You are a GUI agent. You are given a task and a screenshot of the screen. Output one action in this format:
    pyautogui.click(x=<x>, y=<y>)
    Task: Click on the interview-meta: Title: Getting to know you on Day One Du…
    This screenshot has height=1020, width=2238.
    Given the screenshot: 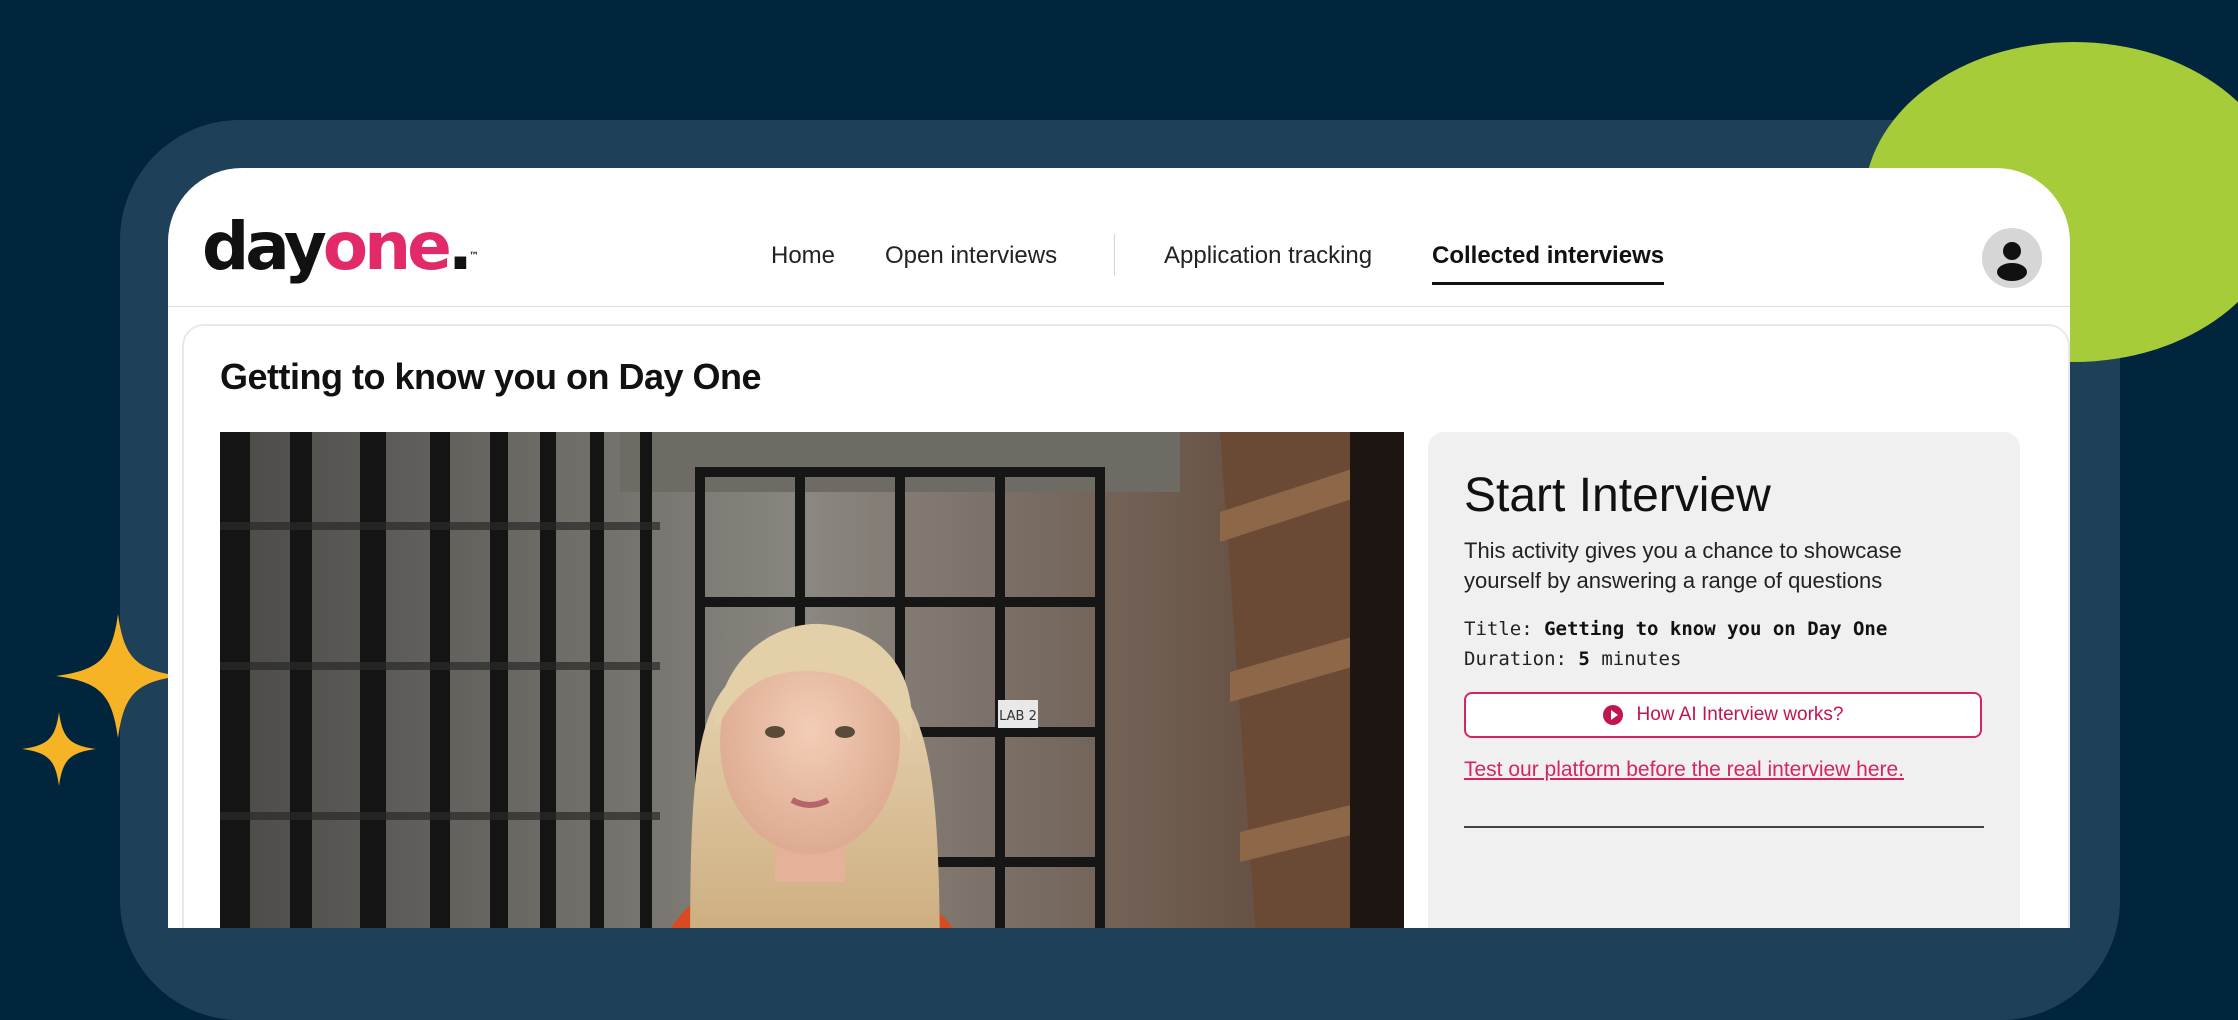 What is the action you would take?
    pyautogui.click(x=1675, y=644)
    